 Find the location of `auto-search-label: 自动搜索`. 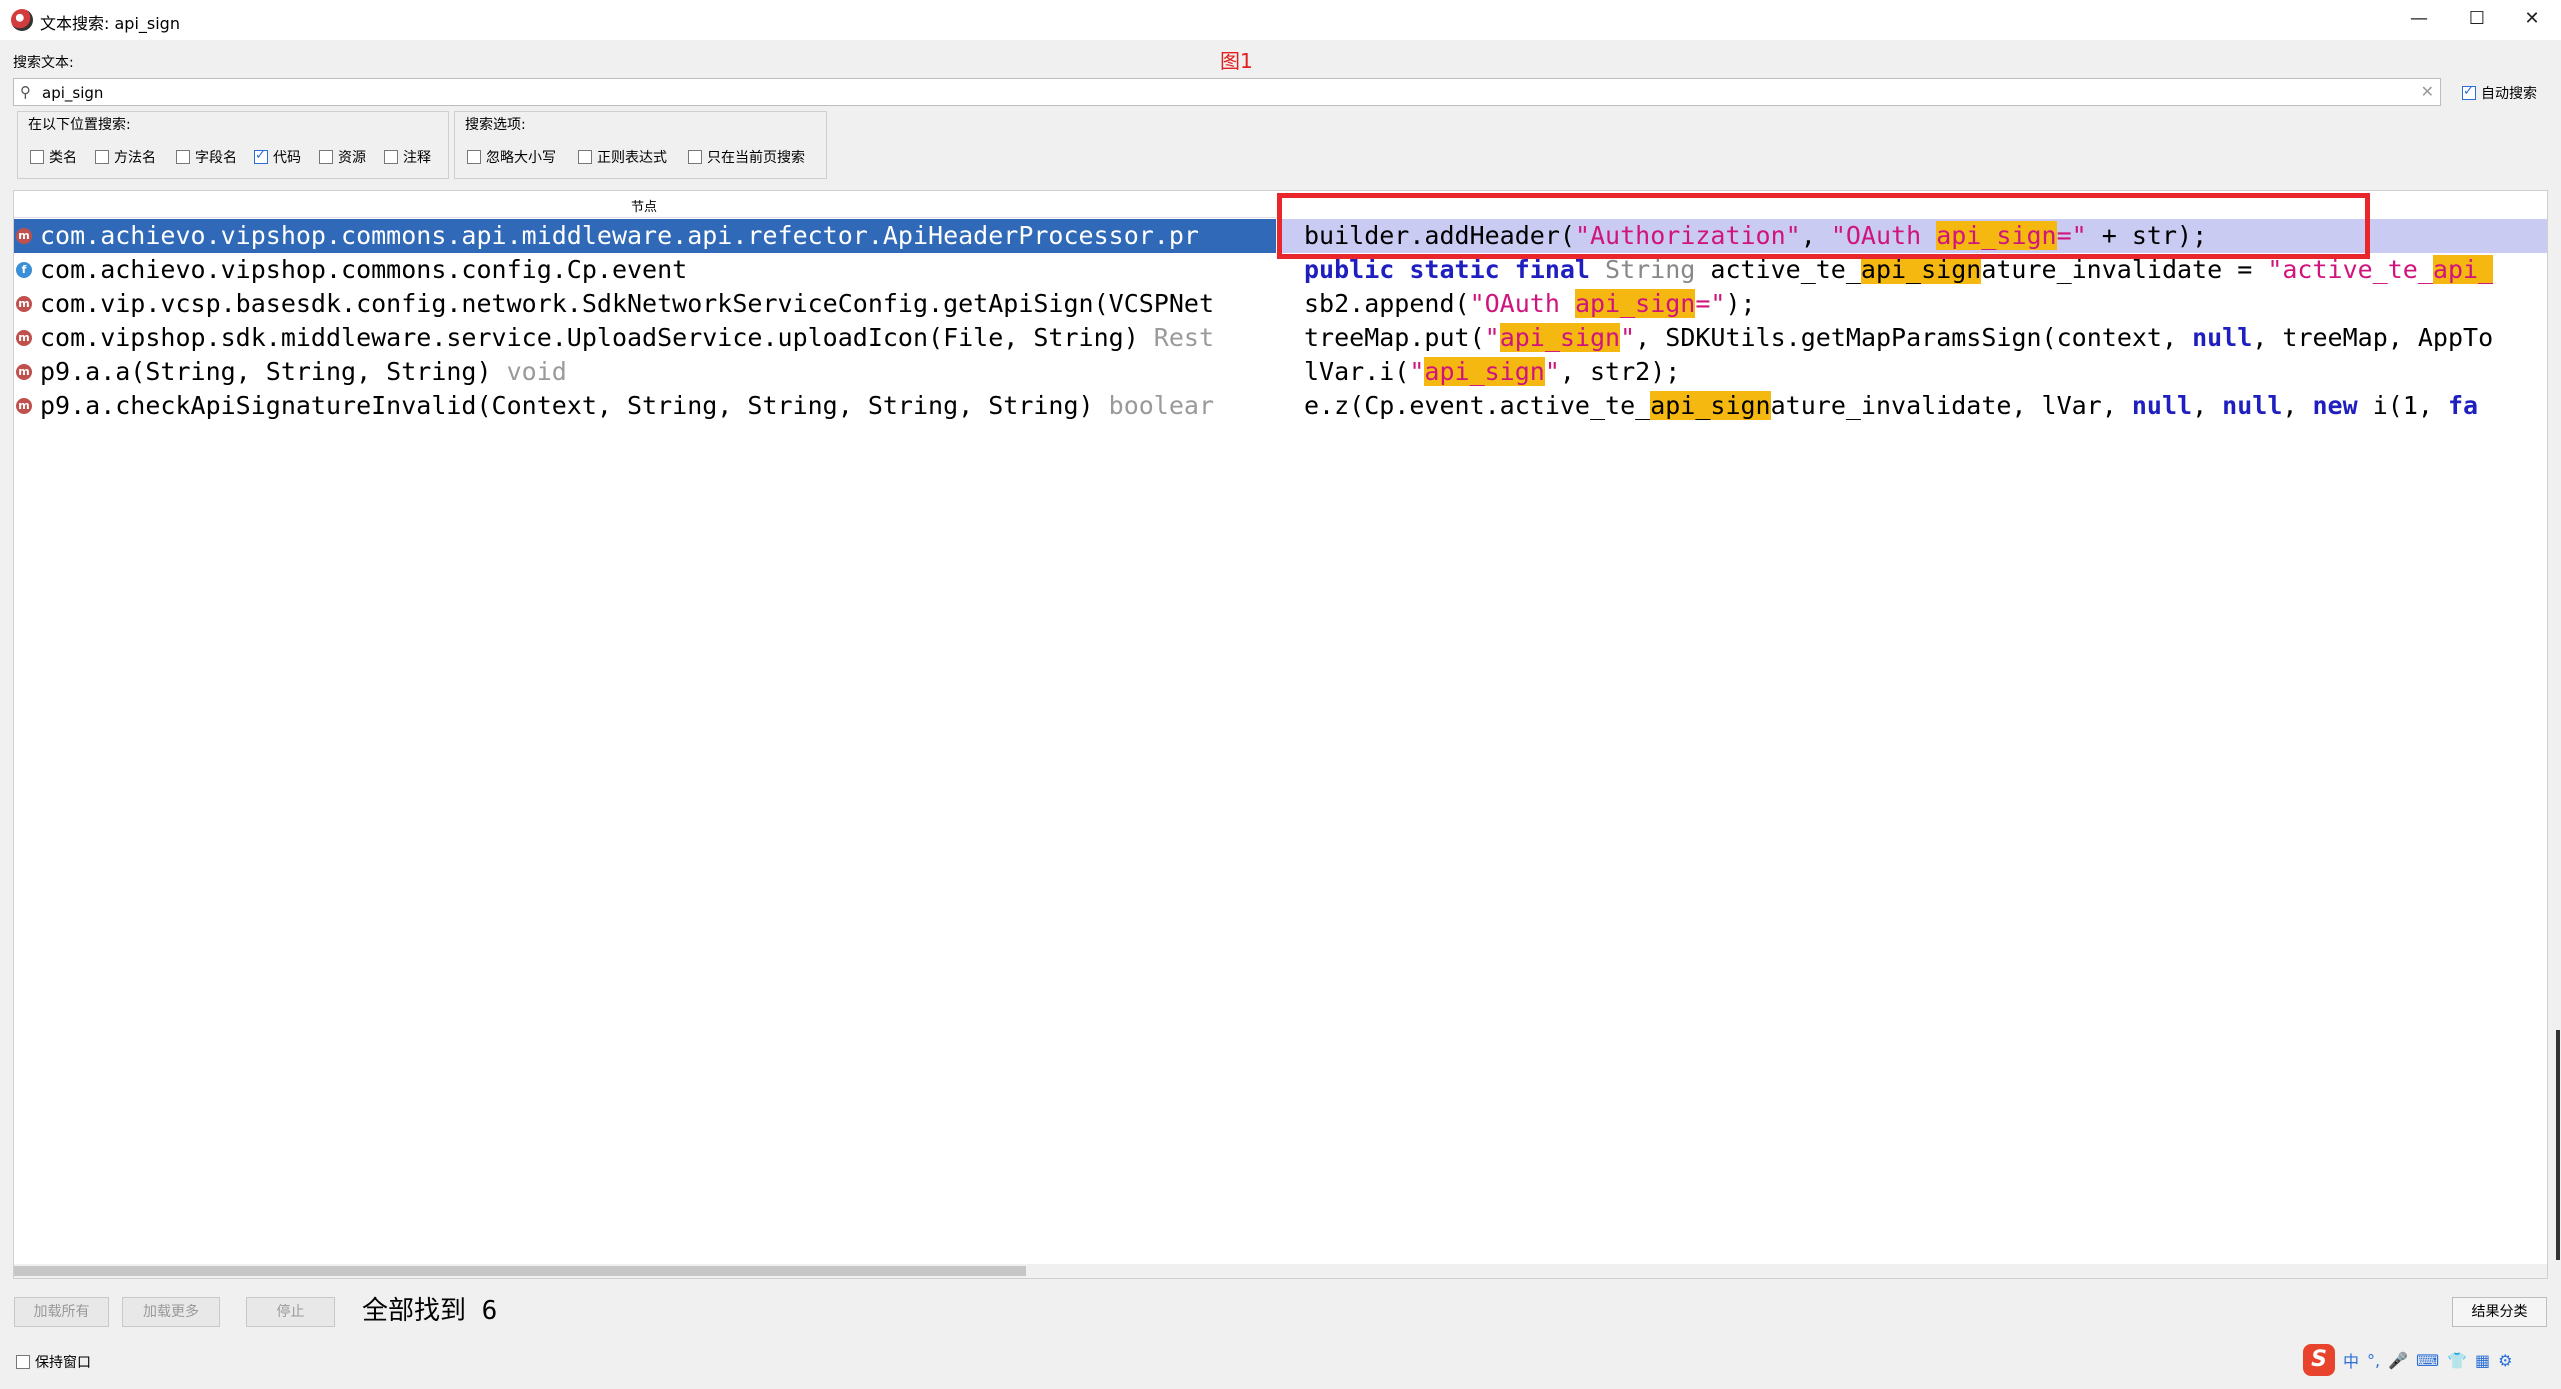

auto-search-label: 自动搜索 is located at coordinates (2509, 94).